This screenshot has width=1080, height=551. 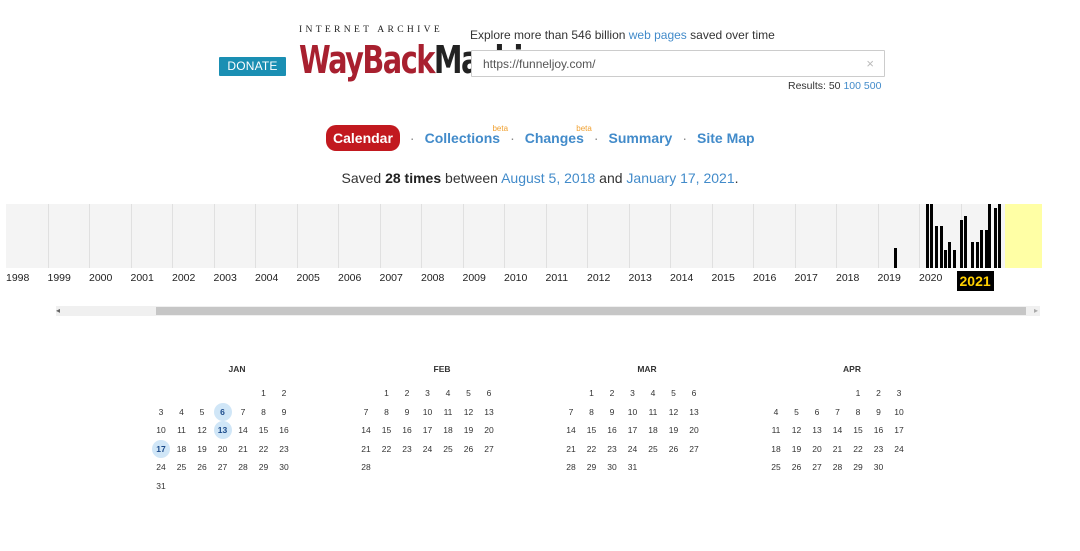 What do you see at coordinates (817, 411) in the screenshot?
I see `calendar-day: 6` at bounding box center [817, 411].